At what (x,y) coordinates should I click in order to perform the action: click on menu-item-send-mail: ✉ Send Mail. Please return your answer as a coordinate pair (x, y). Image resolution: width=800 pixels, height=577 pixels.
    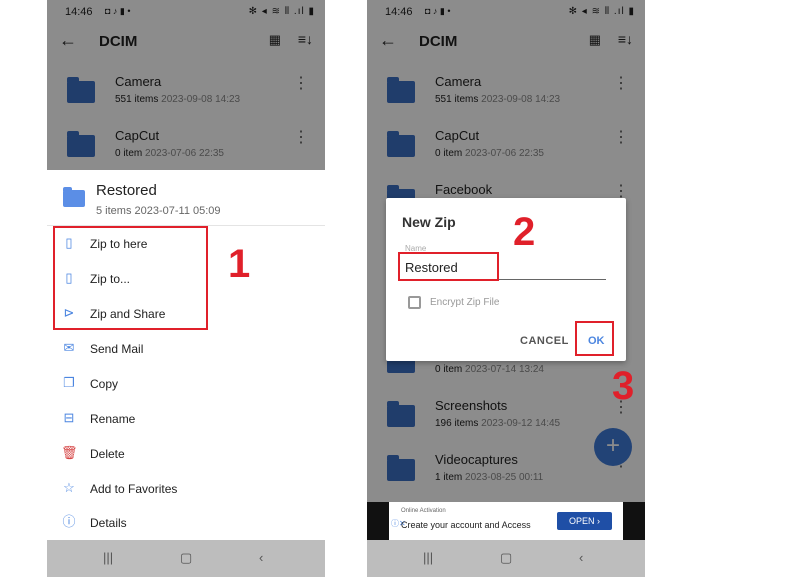
    Looking at the image, I should click on (186, 350).